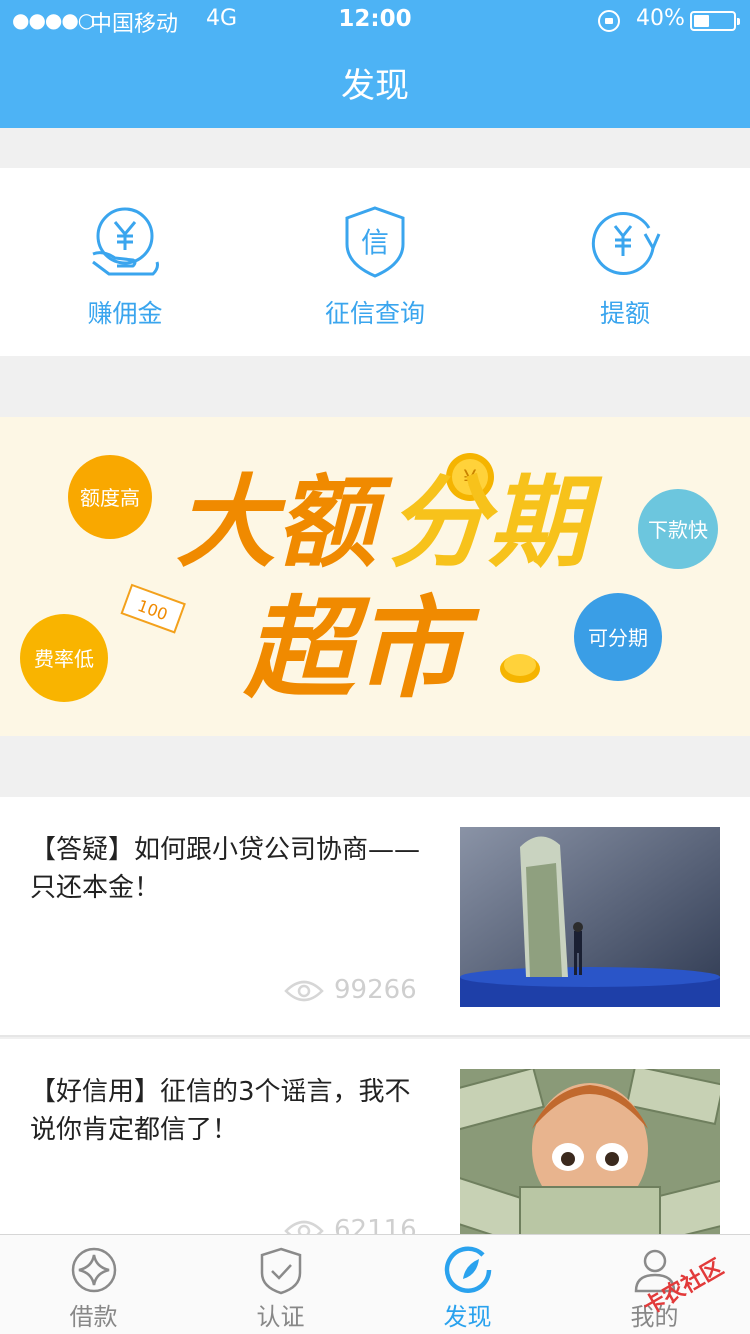 This screenshot has width=750, height=1334. What do you see at coordinates (624, 313) in the screenshot?
I see `quick-action-label: 提额` at bounding box center [624, 313].